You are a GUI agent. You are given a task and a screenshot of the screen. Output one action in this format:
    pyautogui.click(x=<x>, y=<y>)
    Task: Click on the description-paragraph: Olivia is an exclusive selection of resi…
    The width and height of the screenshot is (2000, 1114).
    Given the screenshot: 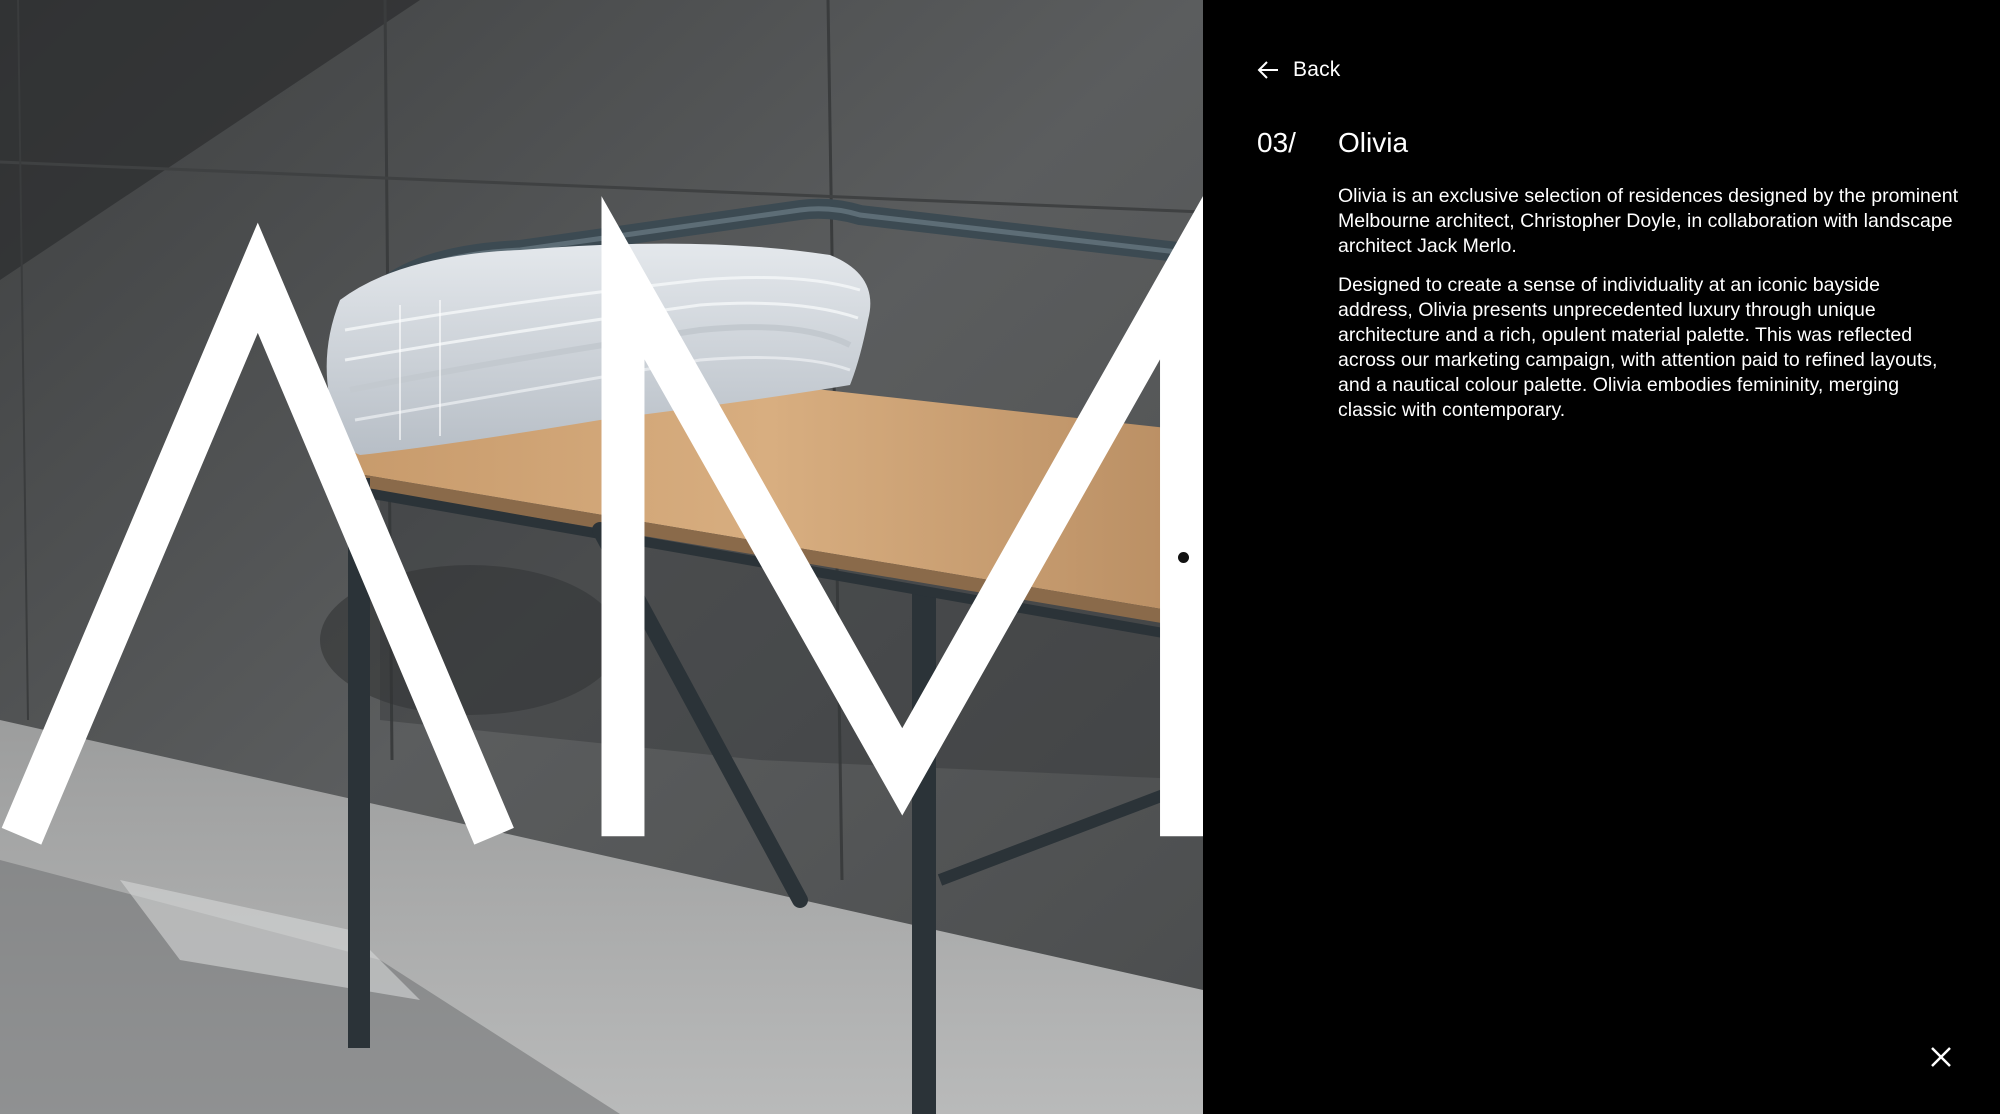 What is the action you would take?
    pyautogui.click(x=1648, y=221)
    